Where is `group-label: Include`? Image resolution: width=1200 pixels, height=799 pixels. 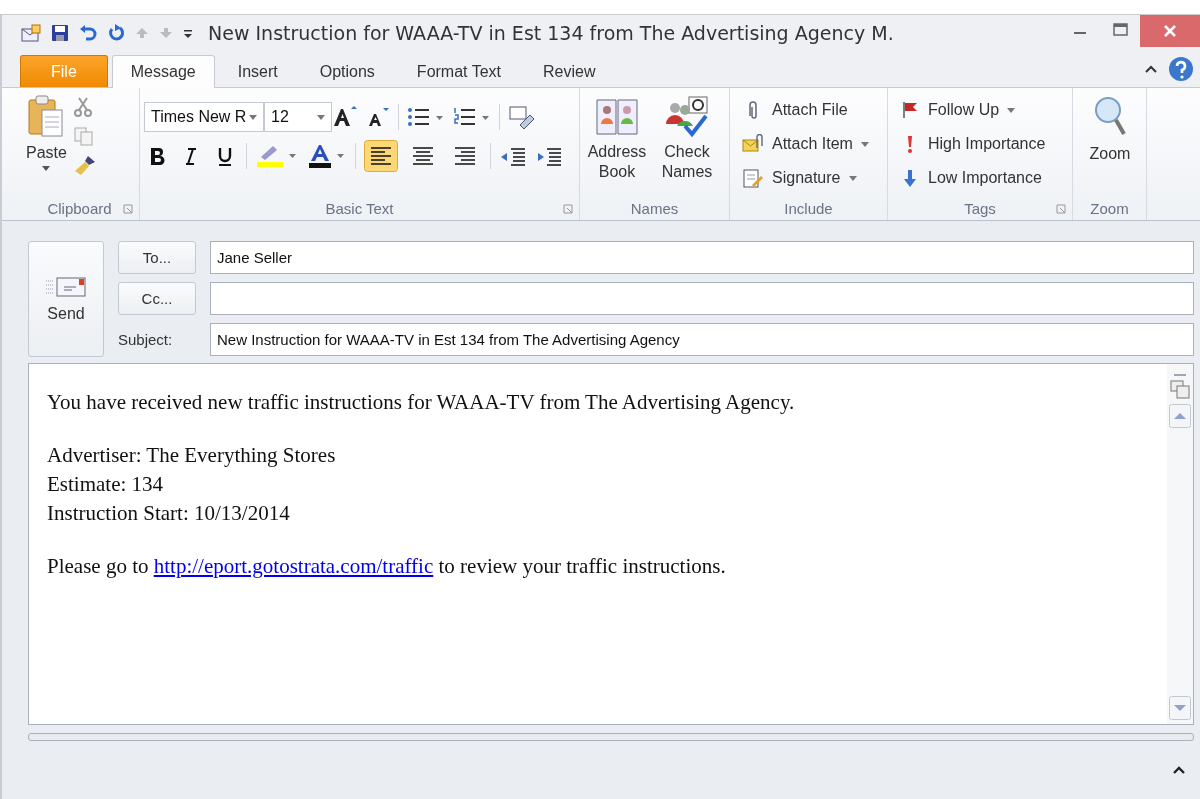 group-label: Include is located at coordinates (808, 208).